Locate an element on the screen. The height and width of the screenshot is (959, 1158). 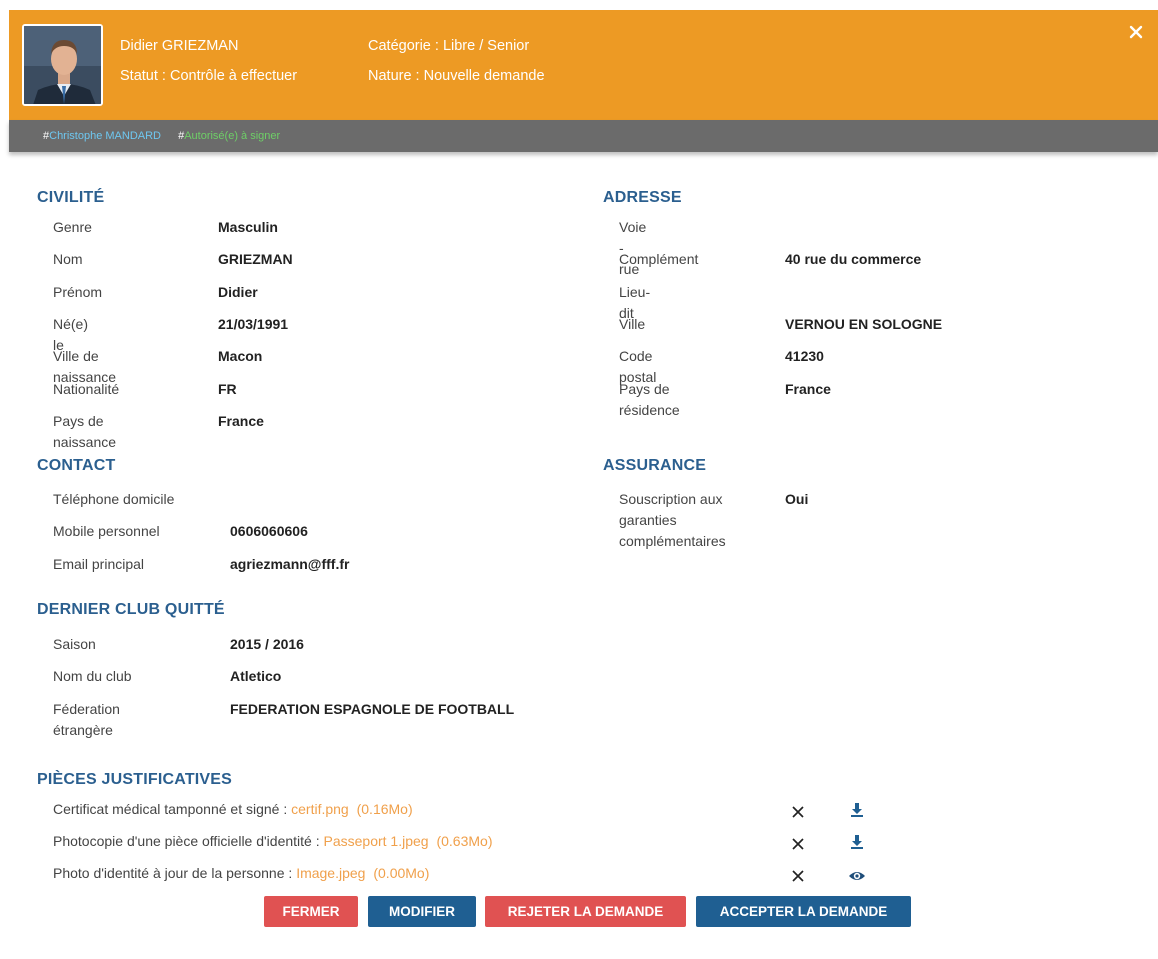
section-title-assurance: ASSURANCE is located at coordinates (655, 465).